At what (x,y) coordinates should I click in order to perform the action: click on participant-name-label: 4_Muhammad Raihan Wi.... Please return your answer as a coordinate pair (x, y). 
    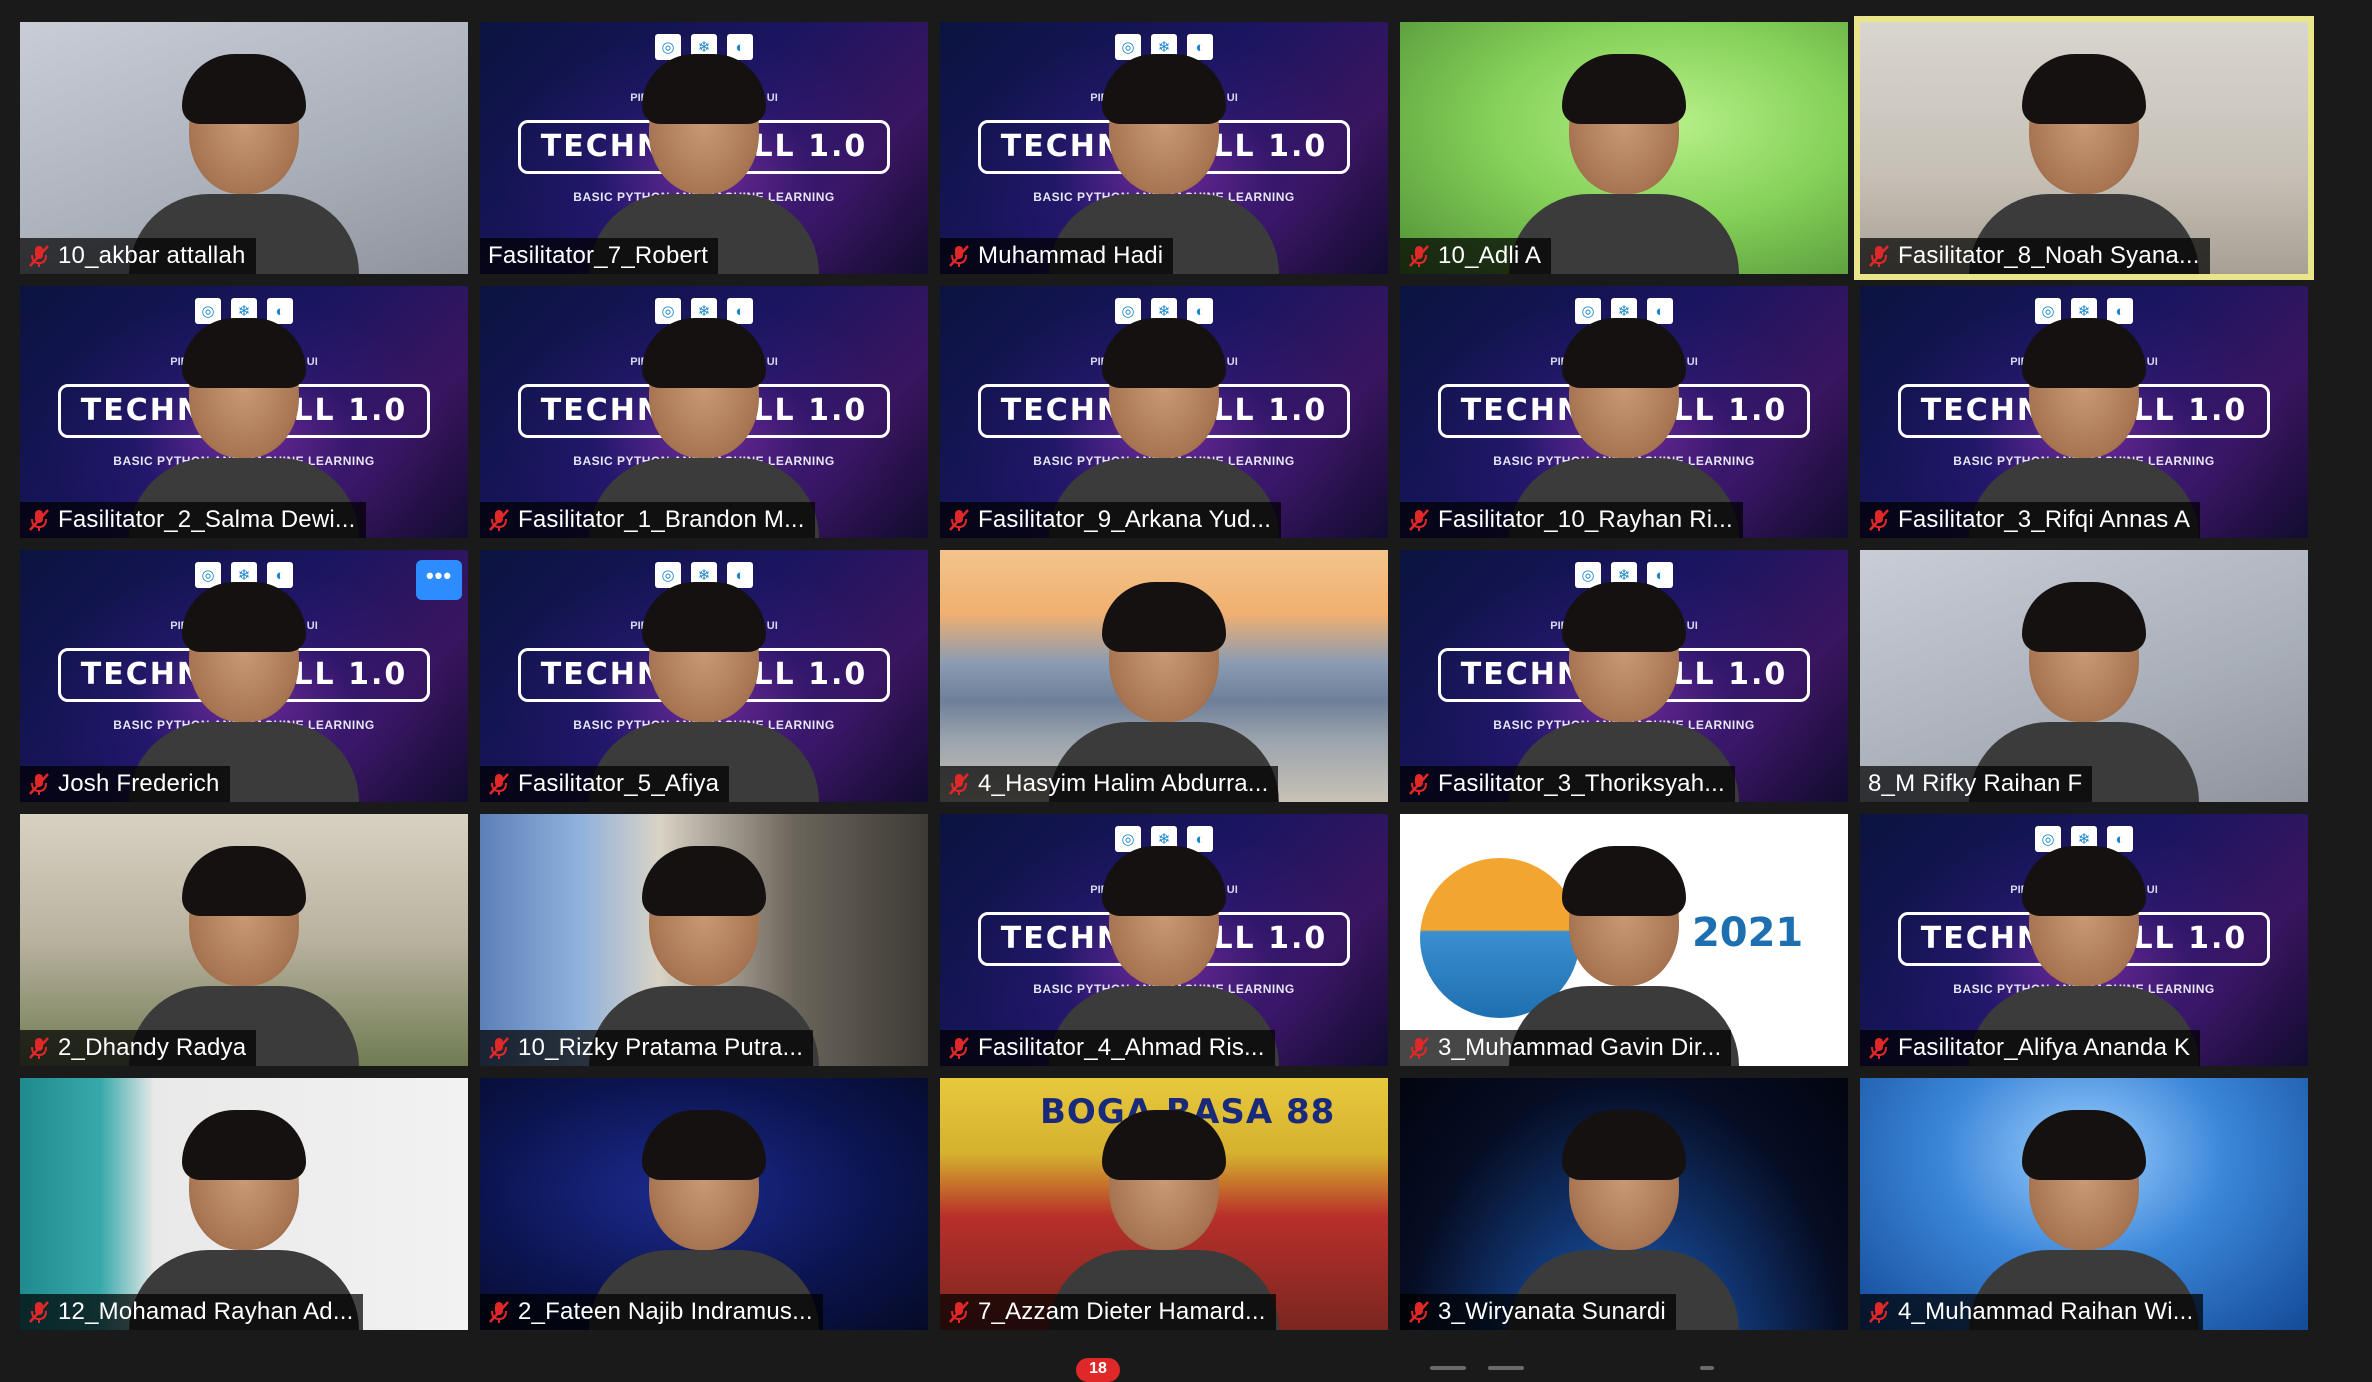
    Looking at the image, I should click on (2032, 1312).